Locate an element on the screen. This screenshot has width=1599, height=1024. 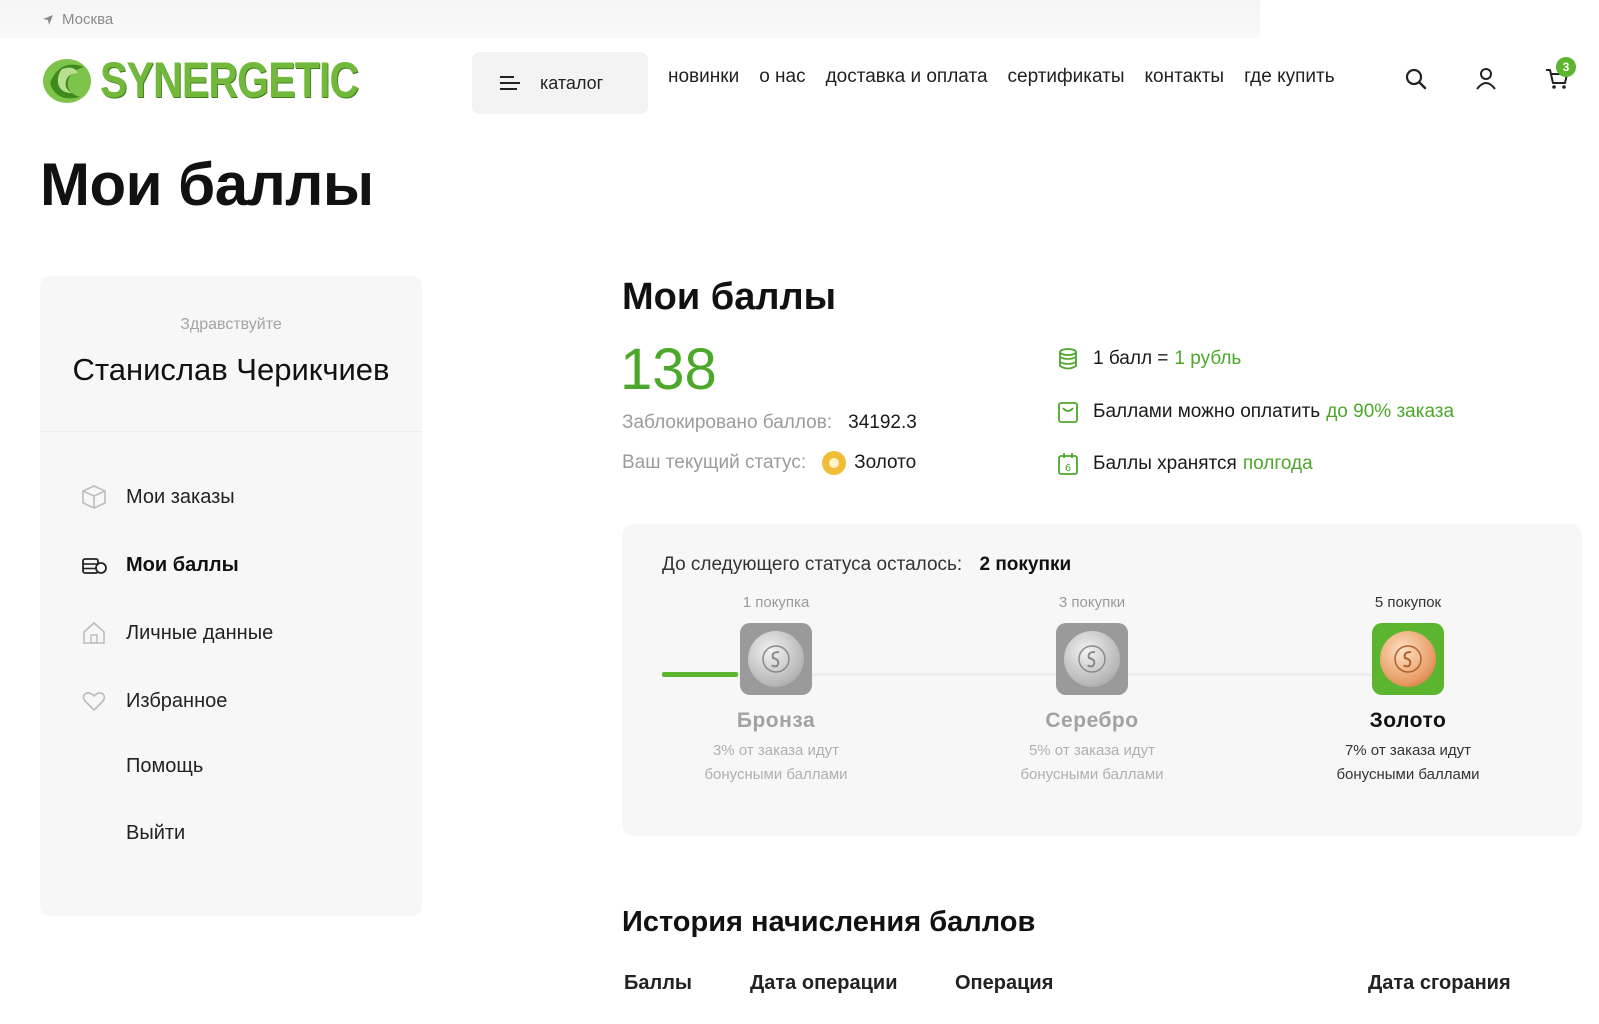
info-storage-text: Баллы хранятся is located at coordinates (1165, 463).